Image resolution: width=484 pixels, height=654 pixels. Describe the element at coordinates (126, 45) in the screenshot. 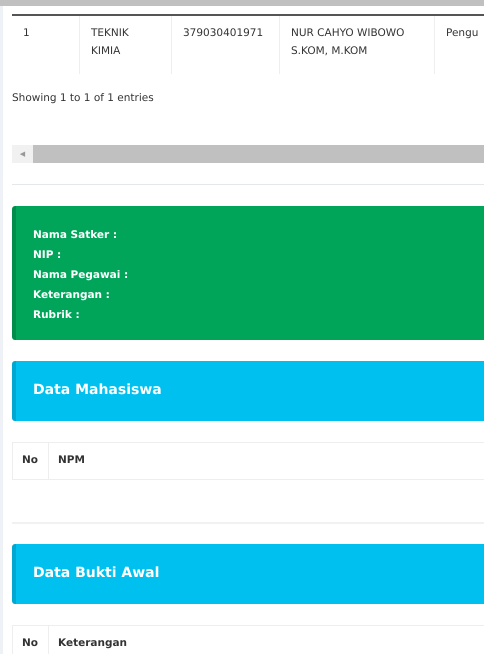

I see `table-cell: TEKNIK KIMIA` at that location.